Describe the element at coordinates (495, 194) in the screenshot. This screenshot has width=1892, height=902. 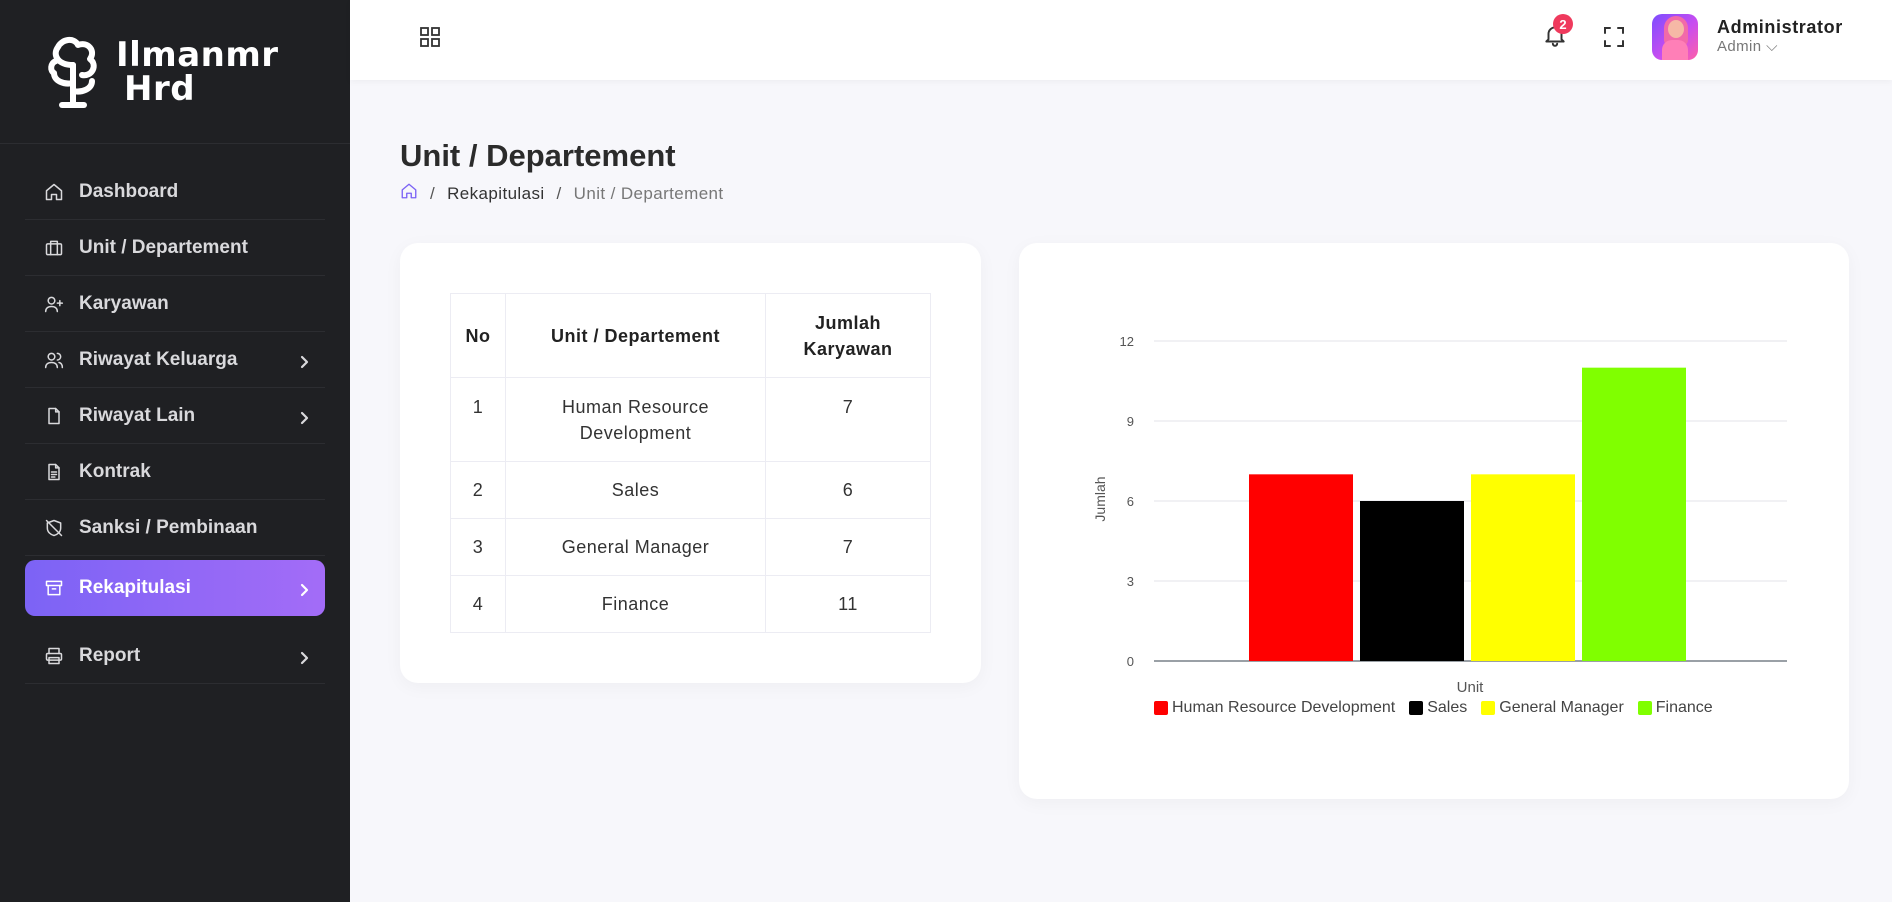
I see `breadcrumb-section: Rekapitulasi` at that location.